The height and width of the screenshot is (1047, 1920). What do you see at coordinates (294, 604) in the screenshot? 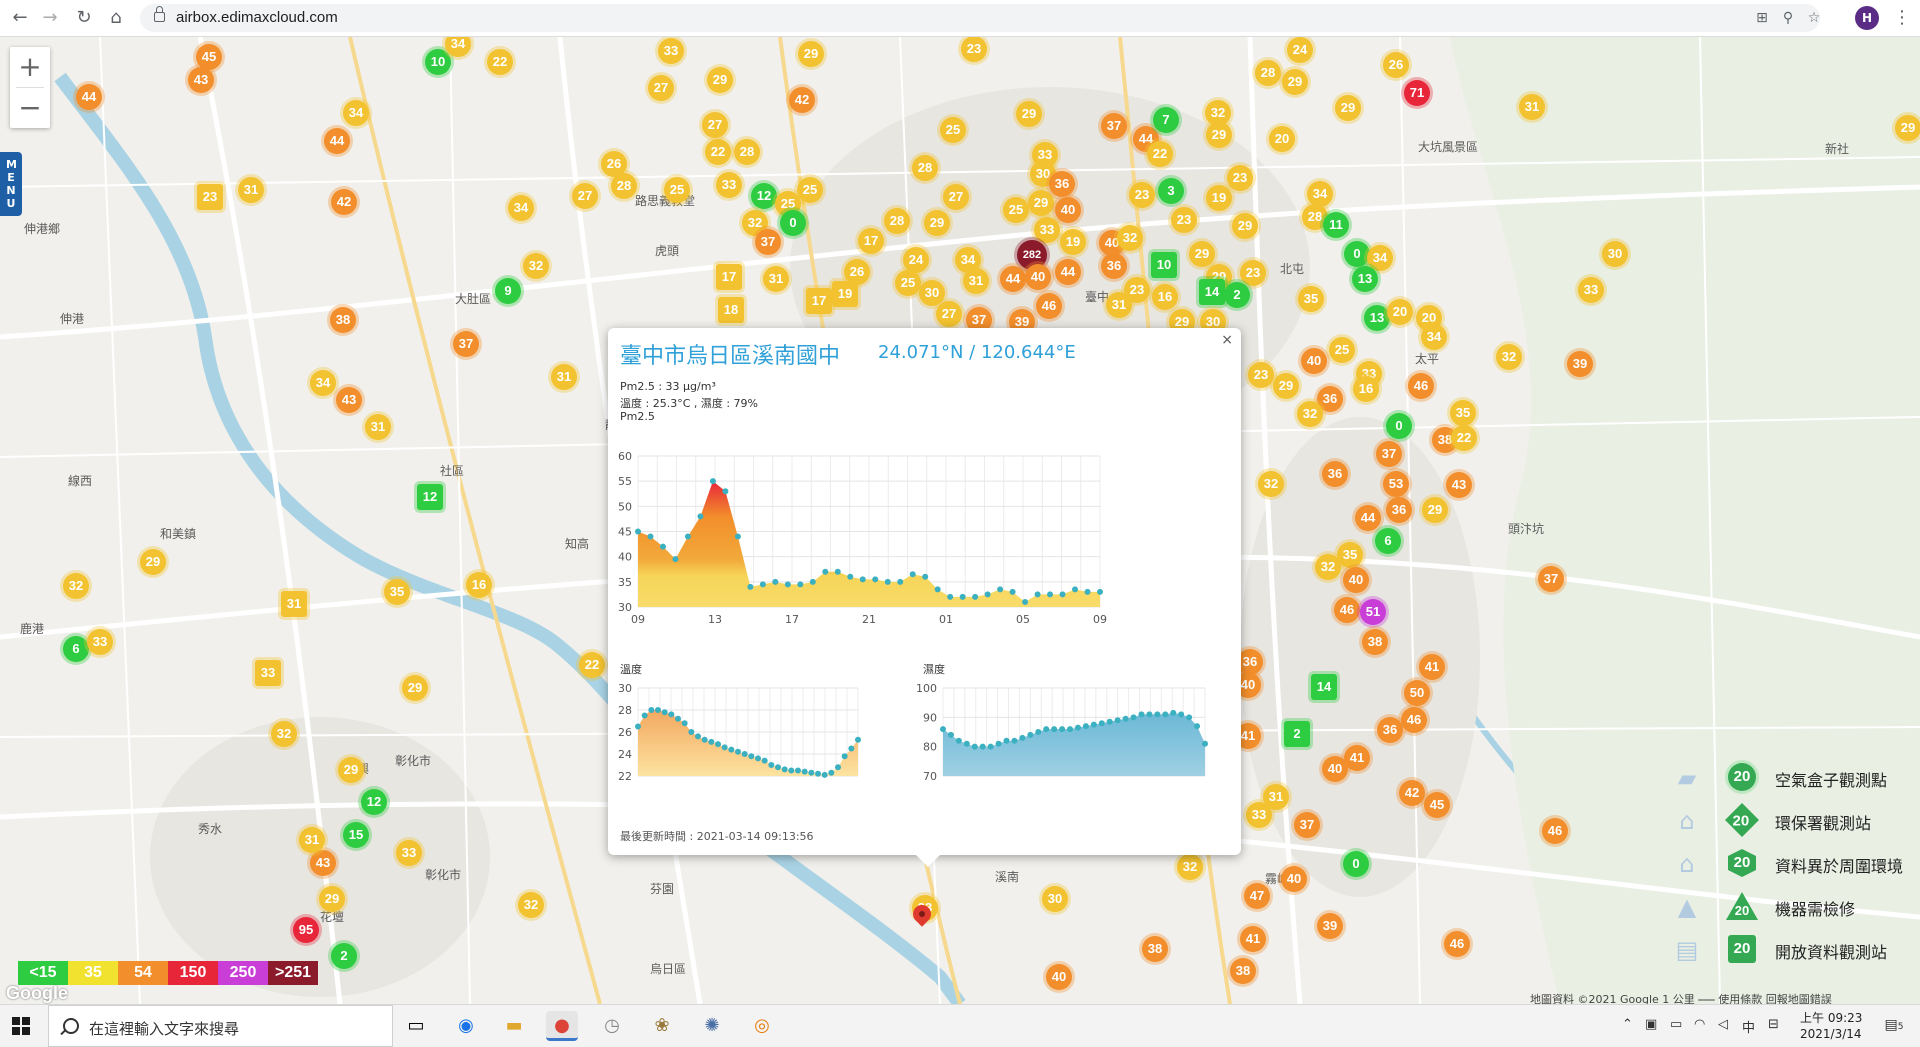
I see `open-data-station-marker: 31` at bounding box center [294, 604].